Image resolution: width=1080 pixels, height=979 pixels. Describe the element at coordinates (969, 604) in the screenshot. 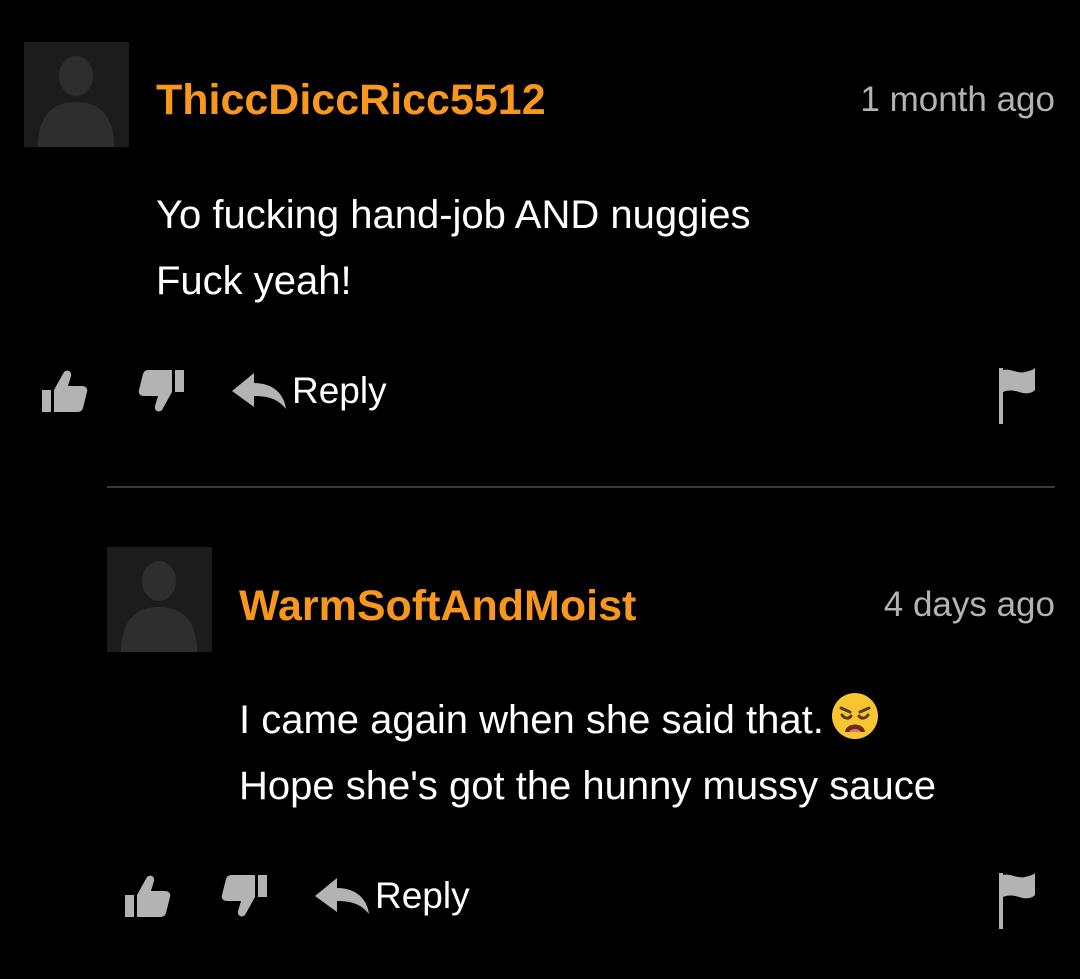

I see `timestamp: 4 days ago` at that location.